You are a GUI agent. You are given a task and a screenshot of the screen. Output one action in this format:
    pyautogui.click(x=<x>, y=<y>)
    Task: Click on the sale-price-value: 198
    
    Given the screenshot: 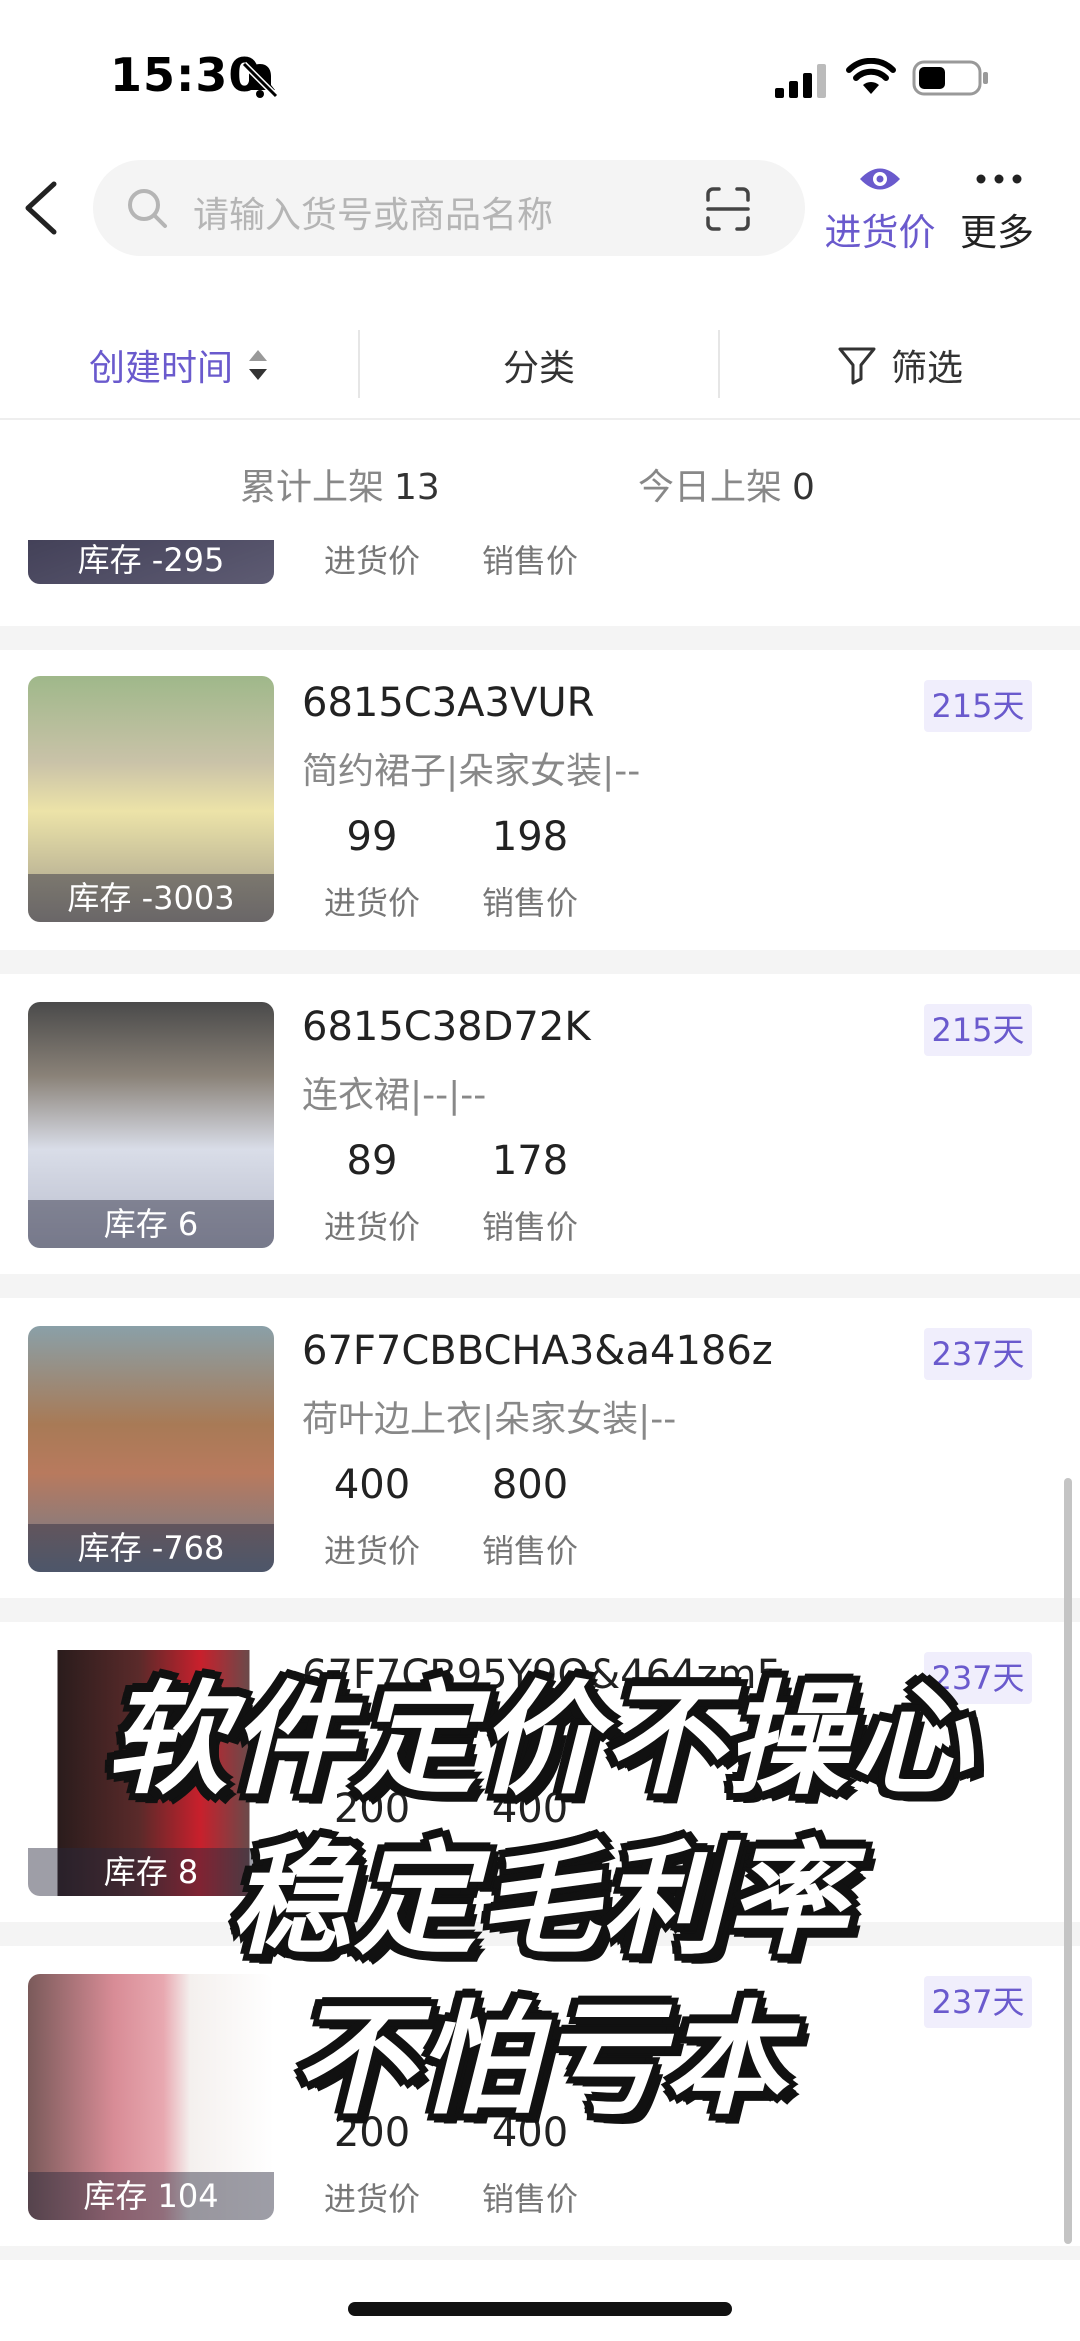 What is the action you would take?
    pyautogui.click(x=530, y=837)
    